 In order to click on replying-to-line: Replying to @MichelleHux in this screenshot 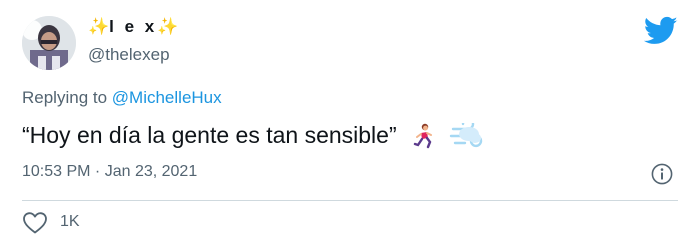, I will do `click(122, 98)`.